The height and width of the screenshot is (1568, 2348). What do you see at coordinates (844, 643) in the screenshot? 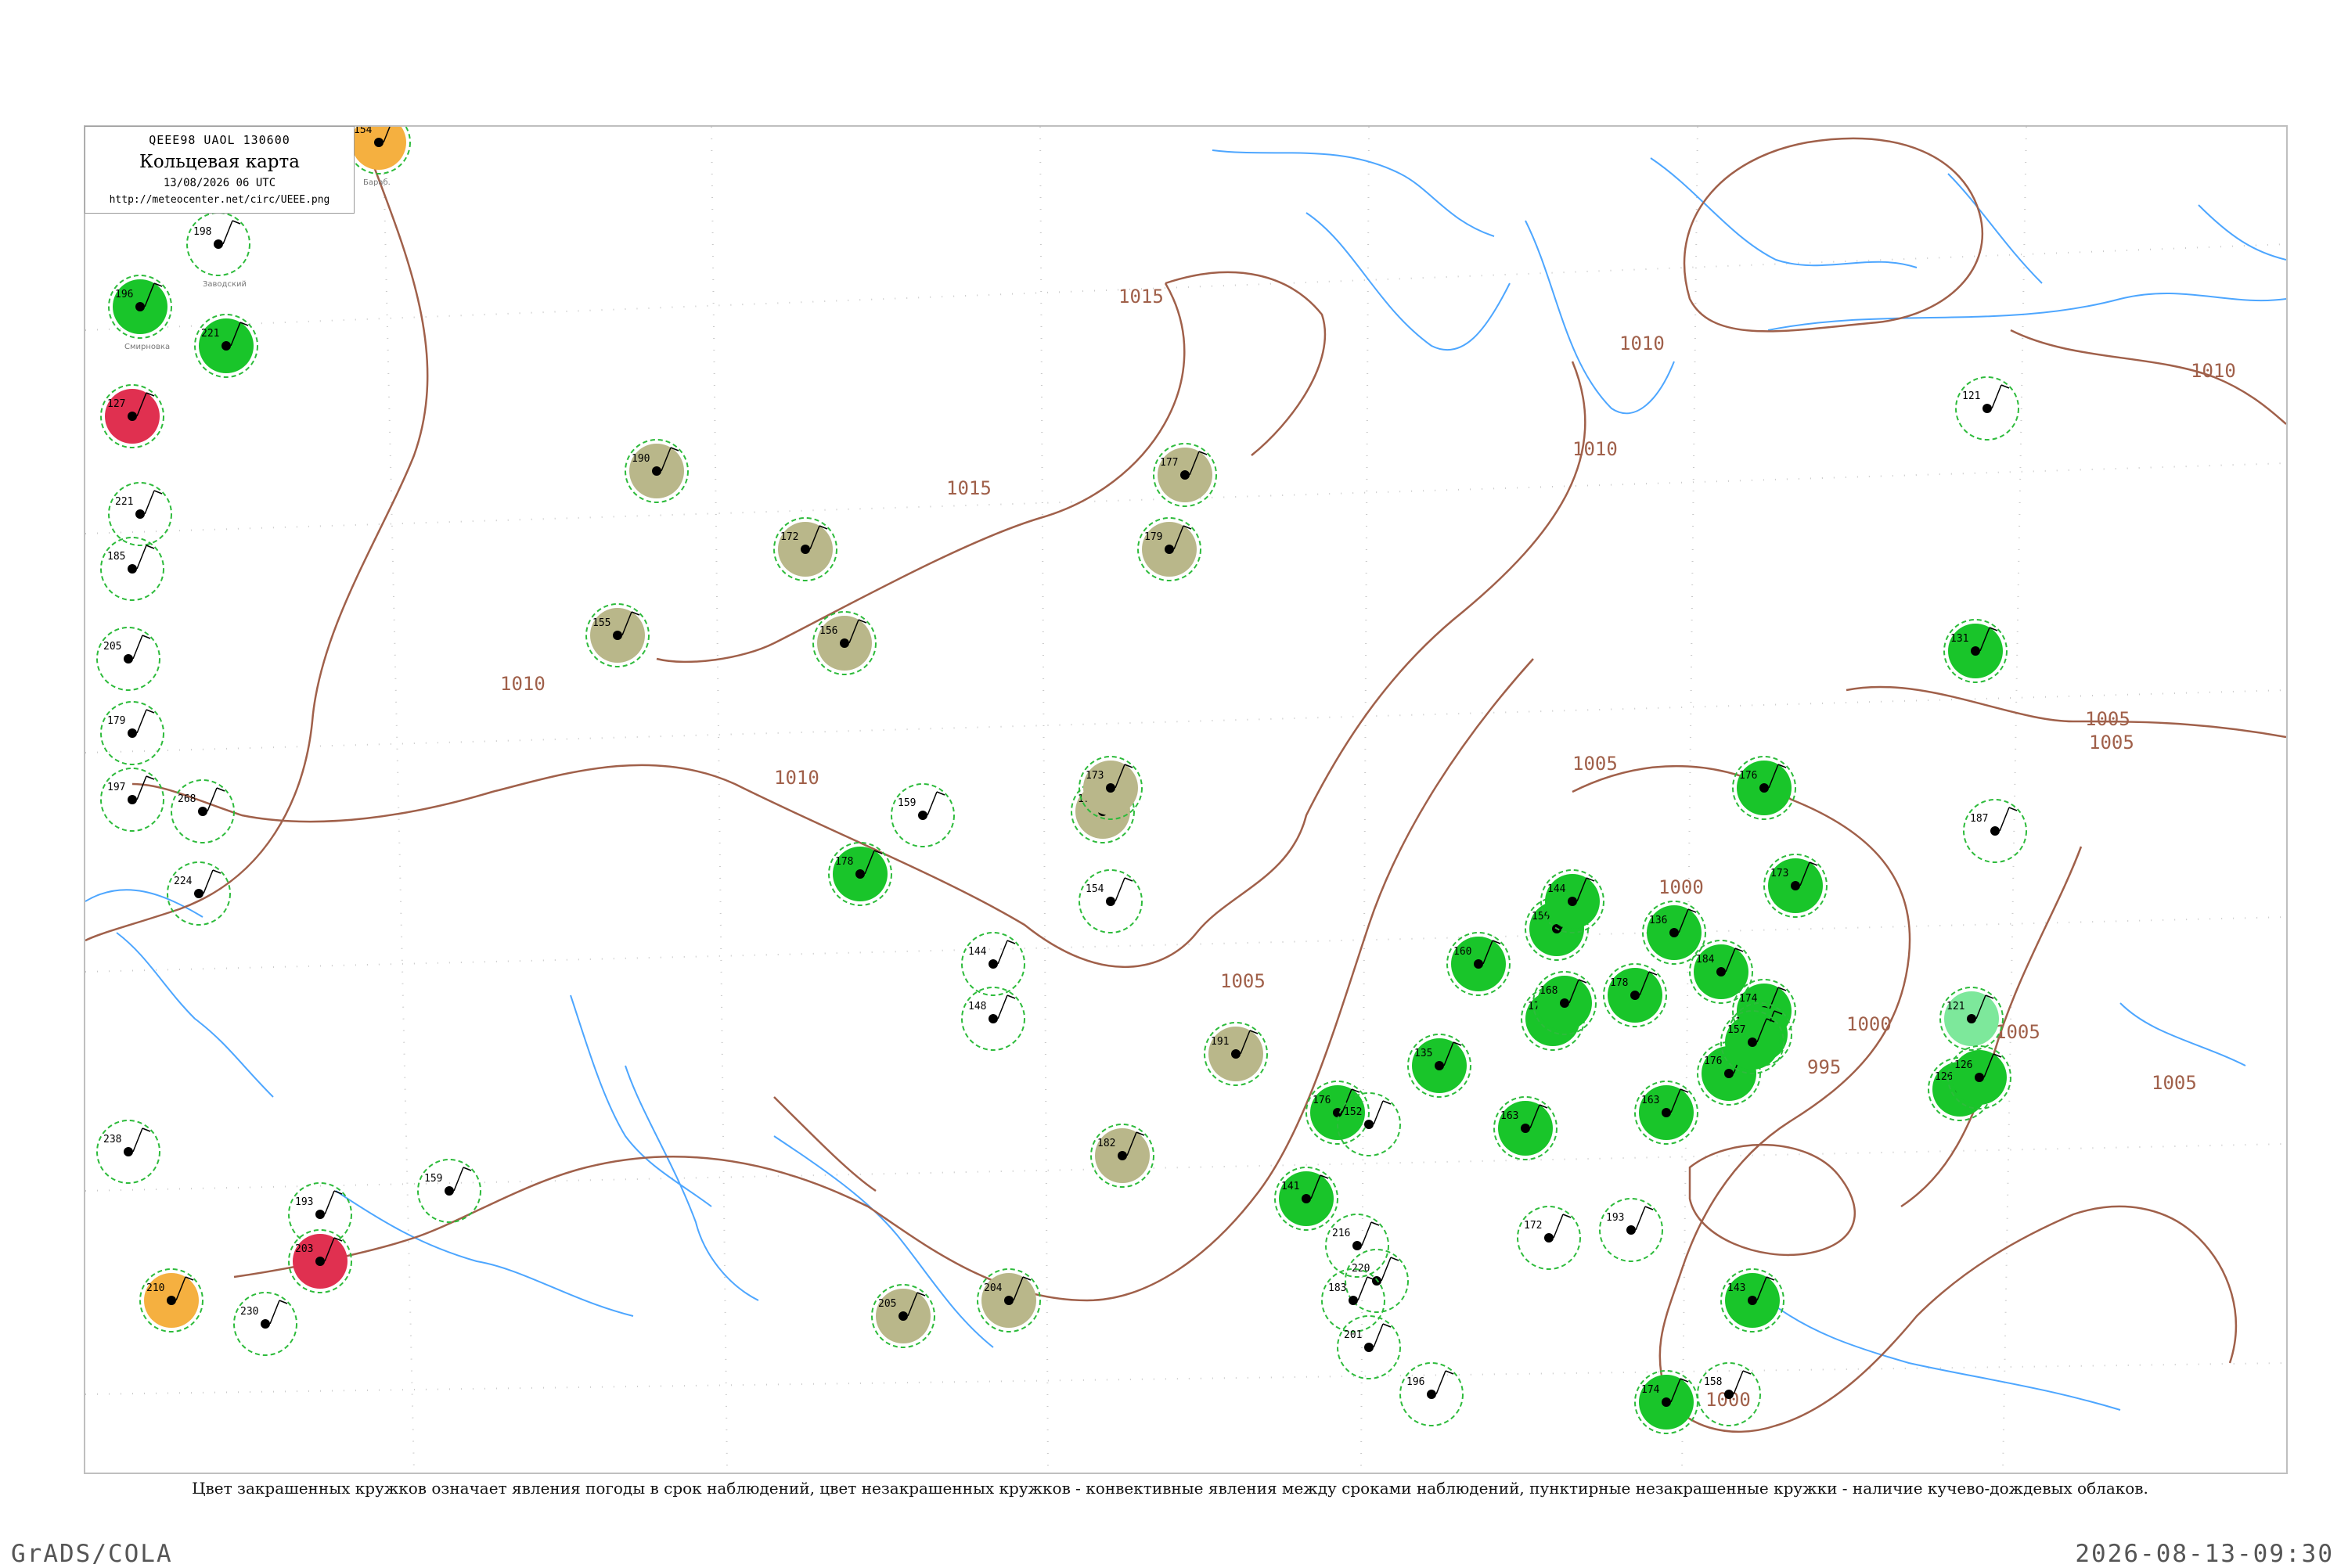
I see `station-marker: 156` at bounding box center [844, 643].